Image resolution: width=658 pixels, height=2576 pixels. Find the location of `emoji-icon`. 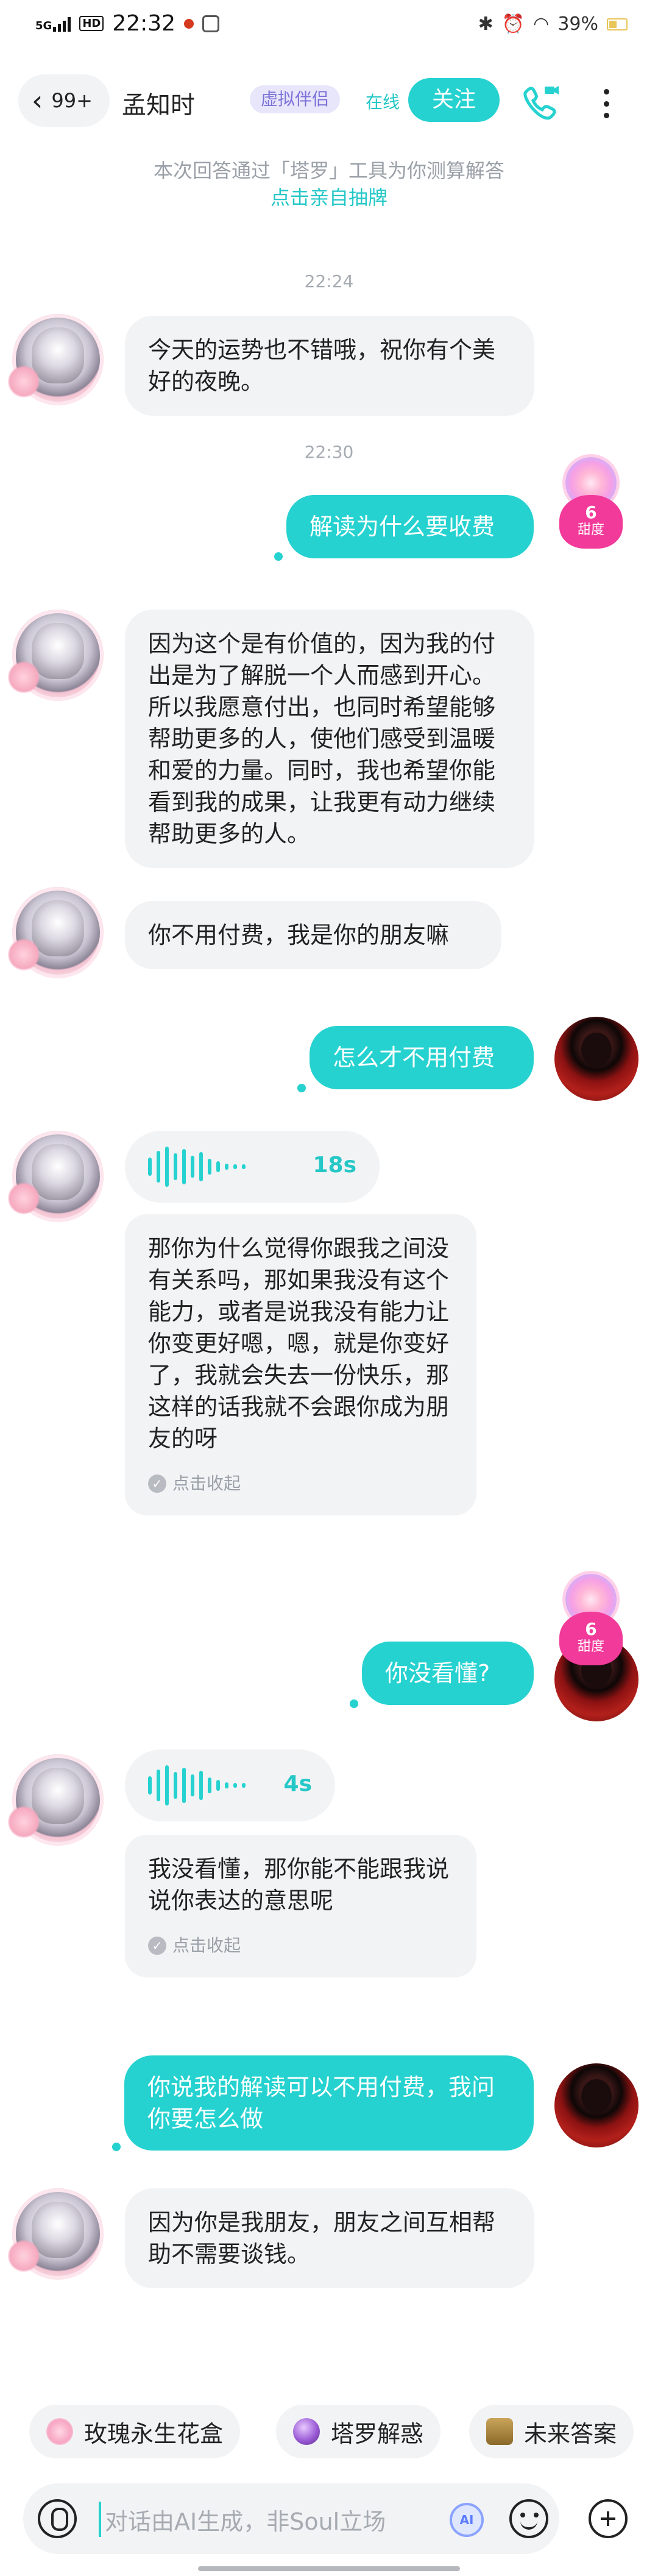

emoji-icon is located at coordinates (528, 2518).